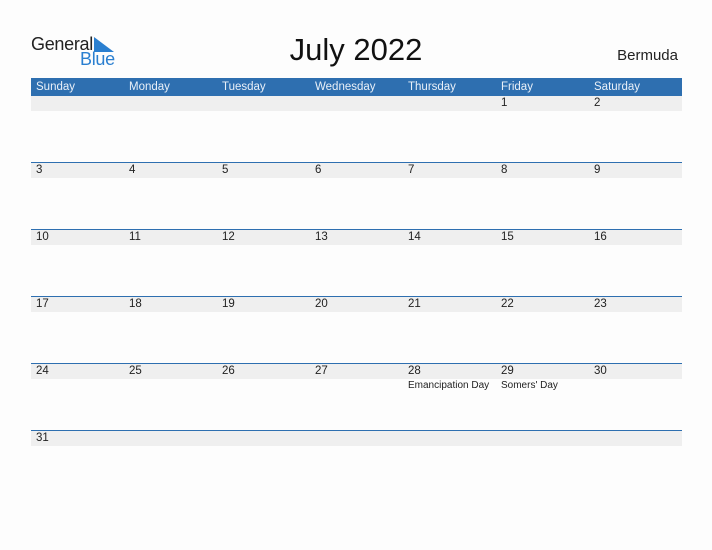 This screenshot has width=712, height=550. I want to click on week-cells: 3 4 5 6 7 8 9, so click(356, 193).